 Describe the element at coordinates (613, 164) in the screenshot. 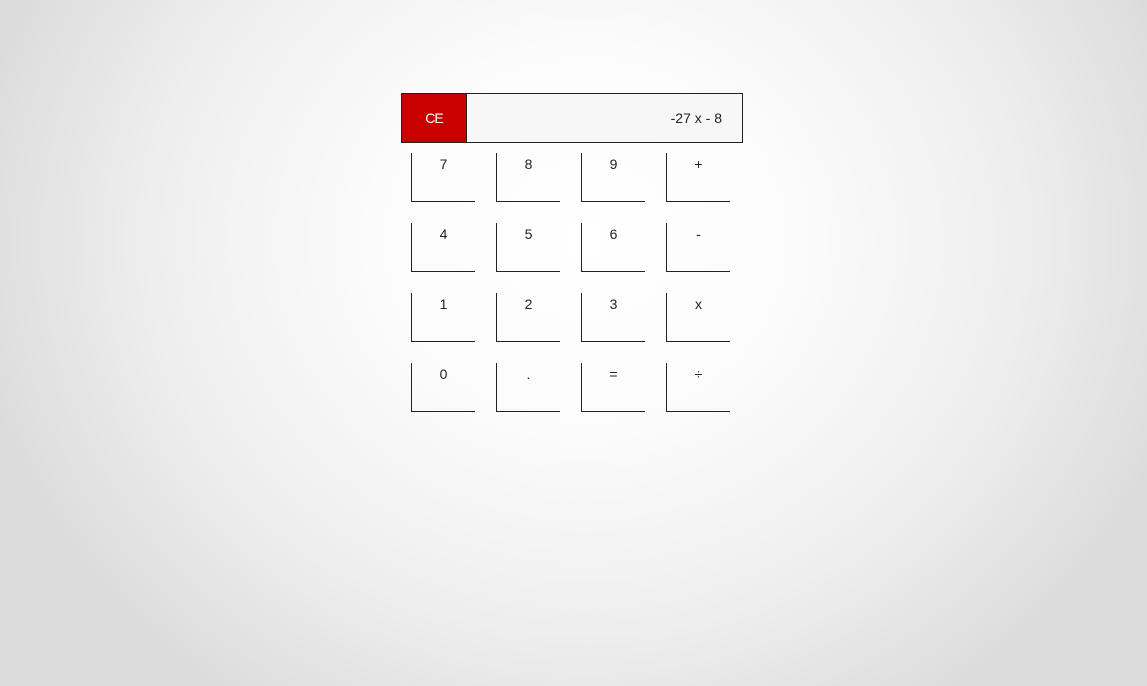

I see `key-9-label: 9` at that location.